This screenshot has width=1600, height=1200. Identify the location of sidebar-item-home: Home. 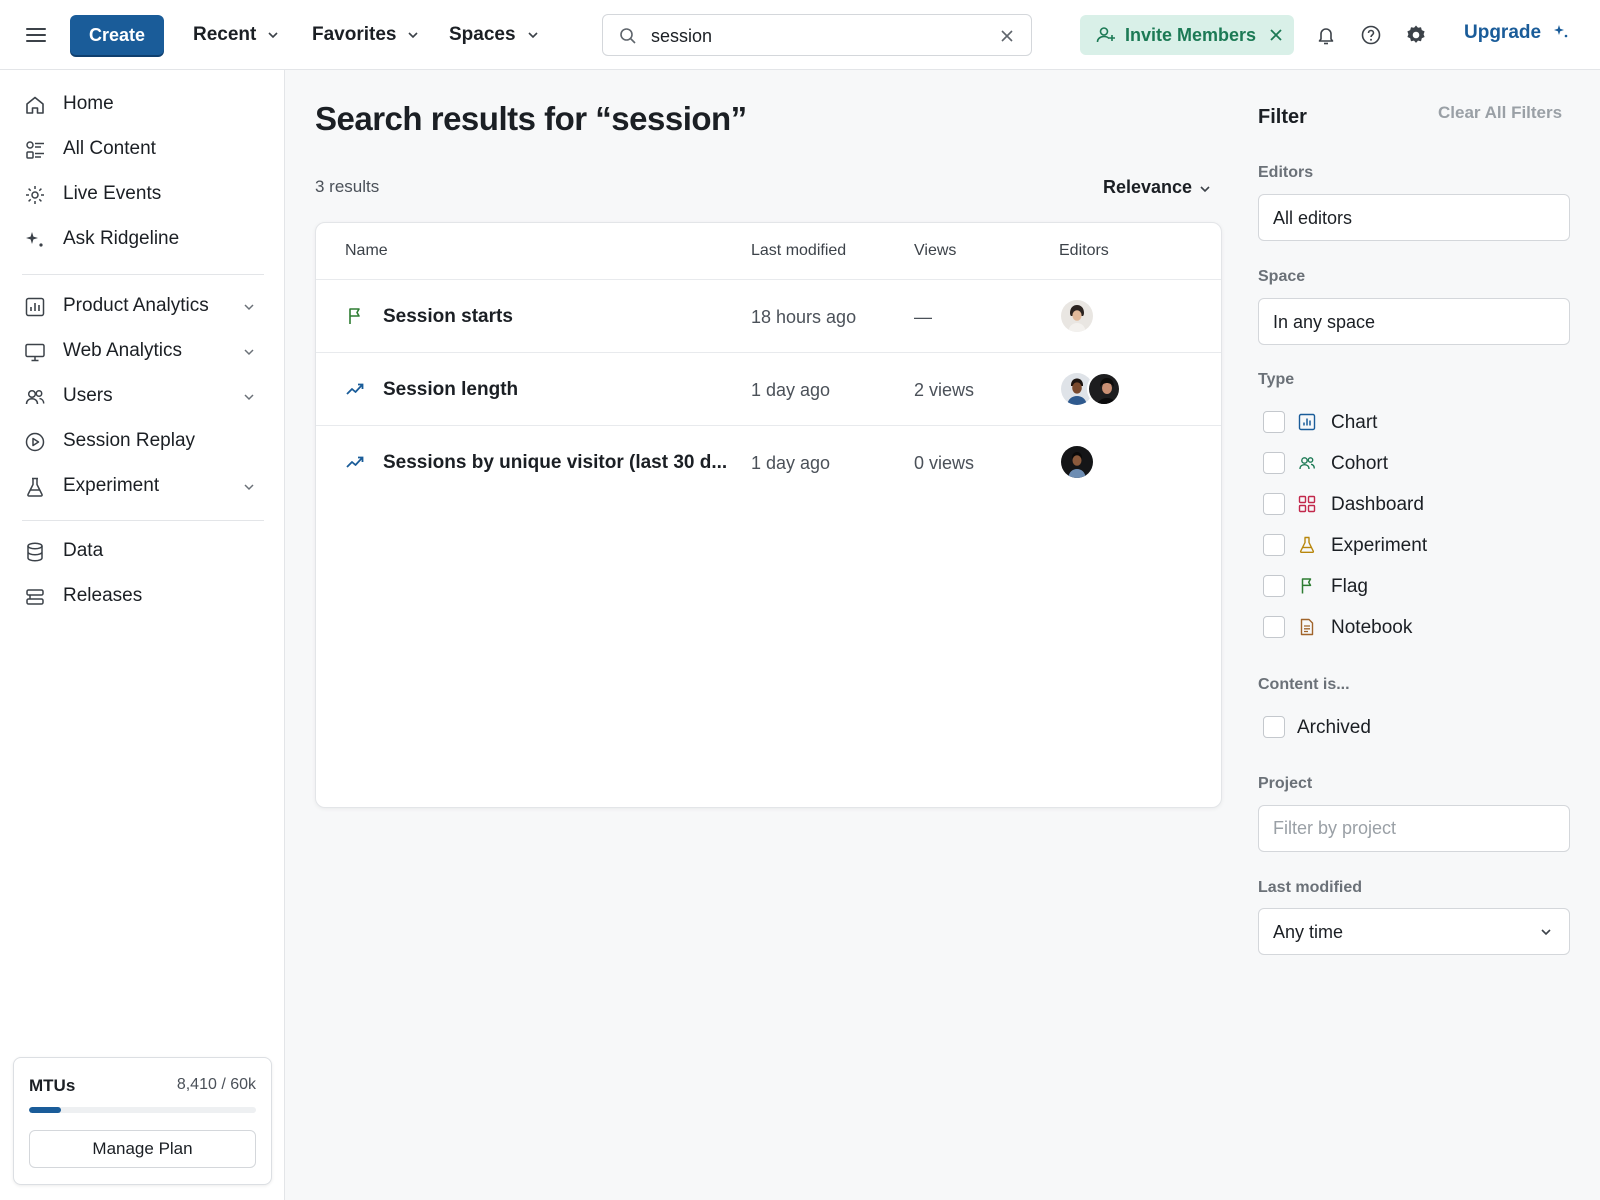
(144, 104).